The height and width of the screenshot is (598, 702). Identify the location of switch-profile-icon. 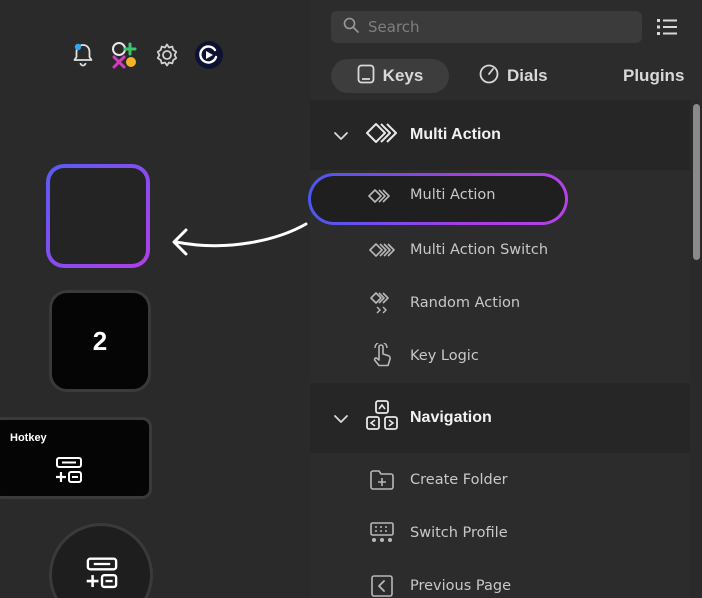
(382, 533).